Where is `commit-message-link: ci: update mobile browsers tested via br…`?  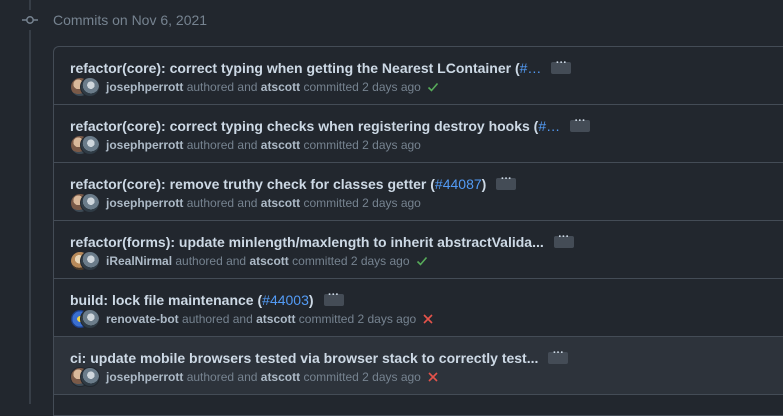
commit-message-link: ci: update mobile browsers tested via br… is located at coordinates (304, 358).